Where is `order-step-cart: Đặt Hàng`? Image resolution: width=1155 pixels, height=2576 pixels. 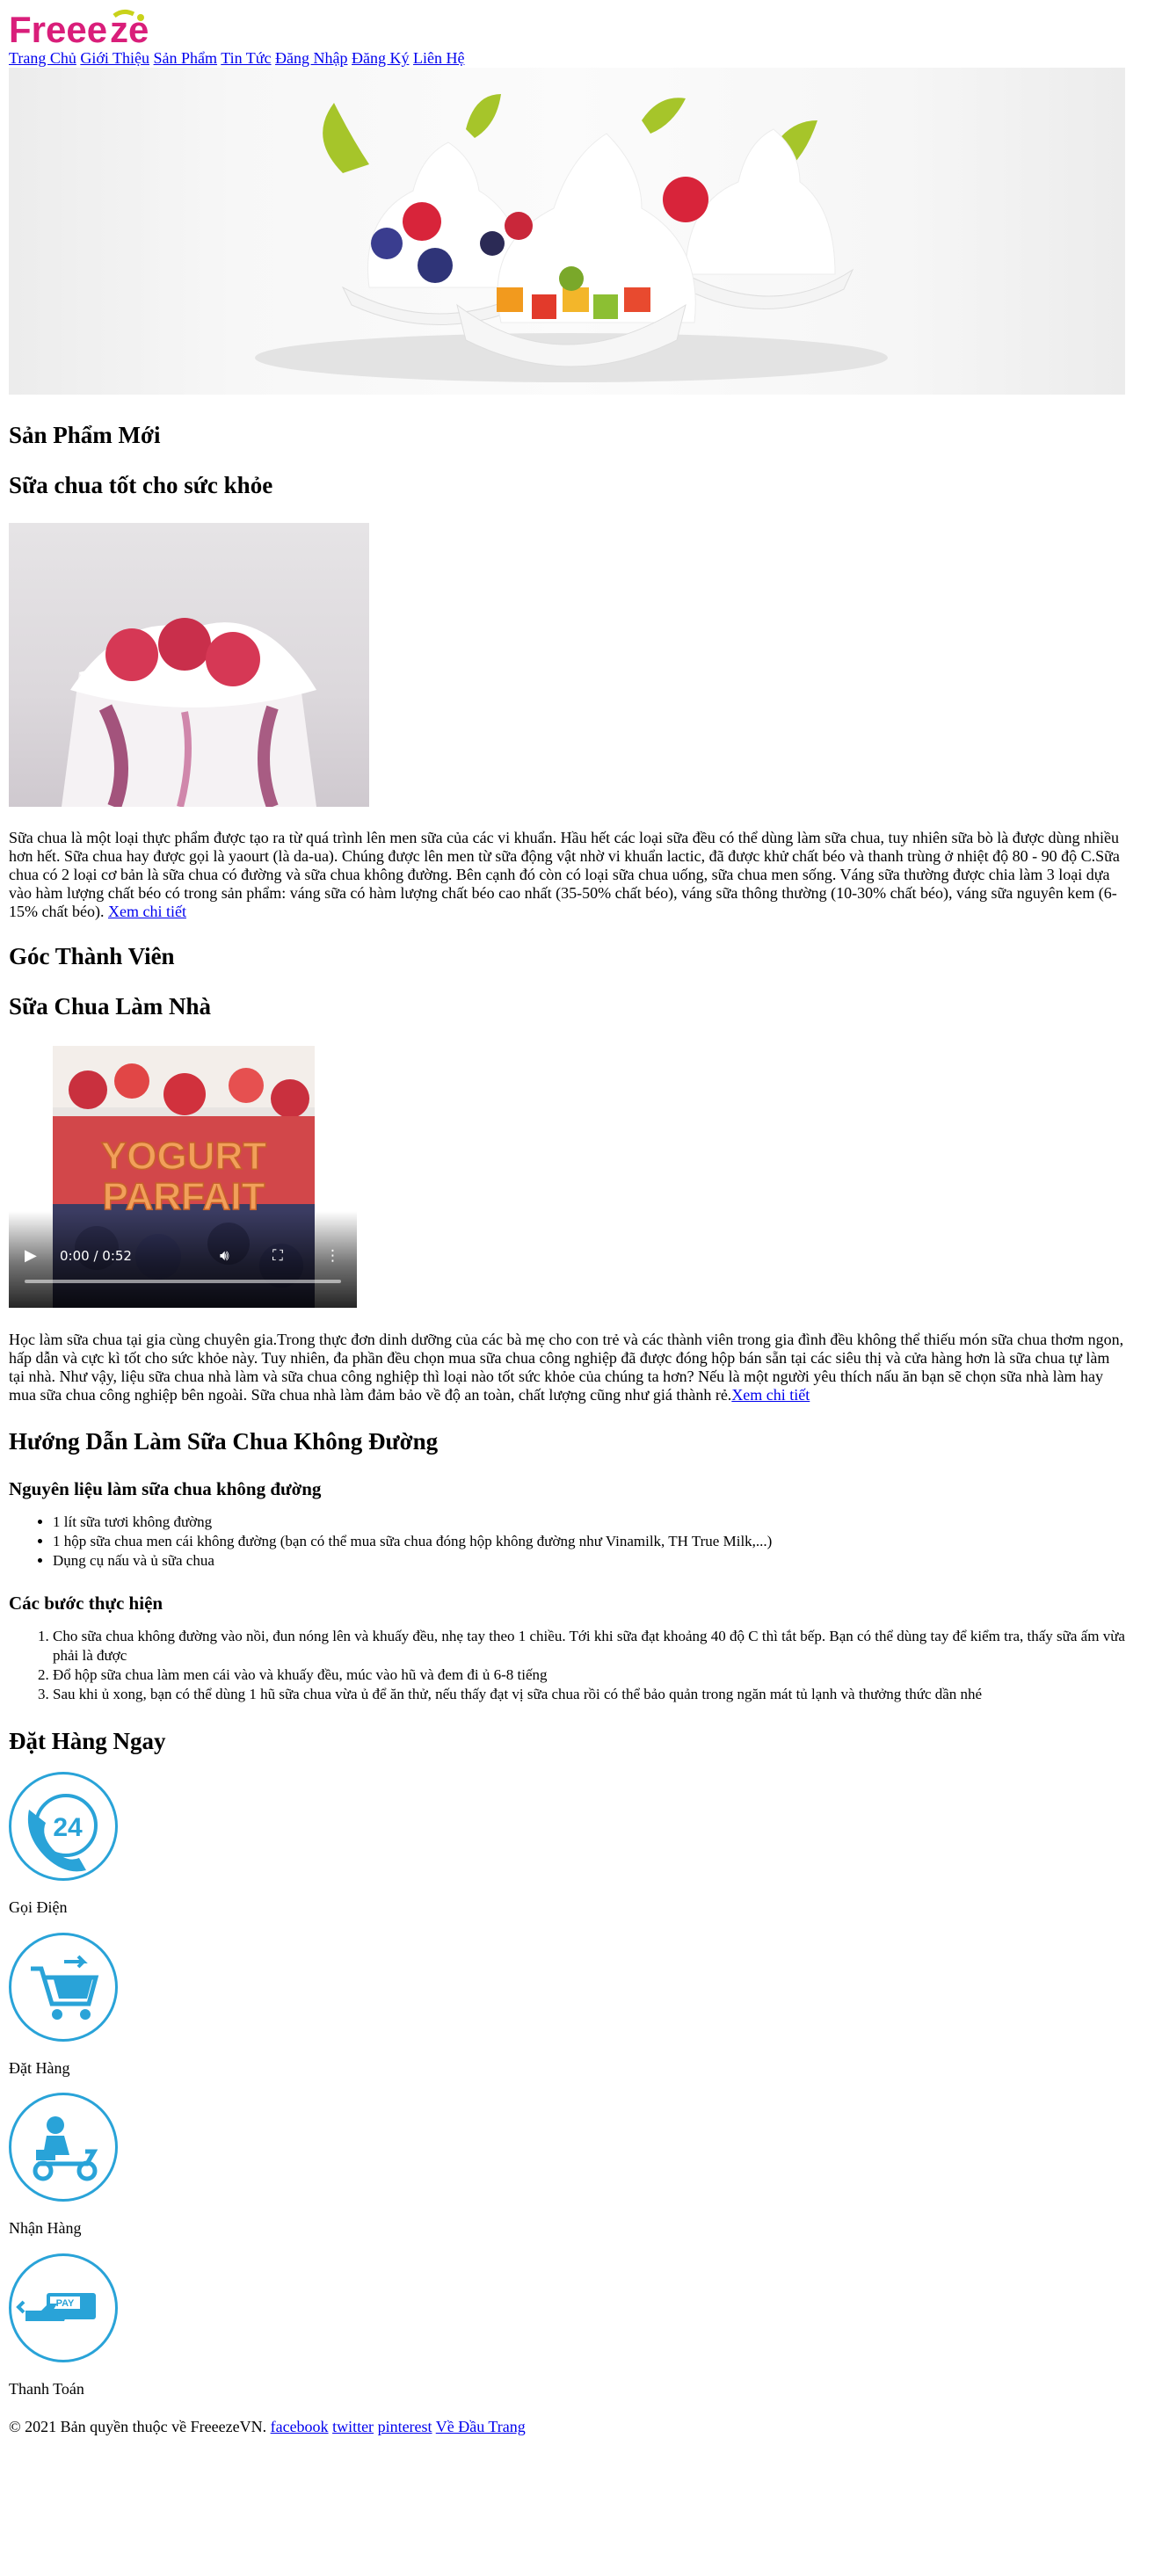
order-step-cart: Đặt Hàng is located at coordinates (577, 2005).